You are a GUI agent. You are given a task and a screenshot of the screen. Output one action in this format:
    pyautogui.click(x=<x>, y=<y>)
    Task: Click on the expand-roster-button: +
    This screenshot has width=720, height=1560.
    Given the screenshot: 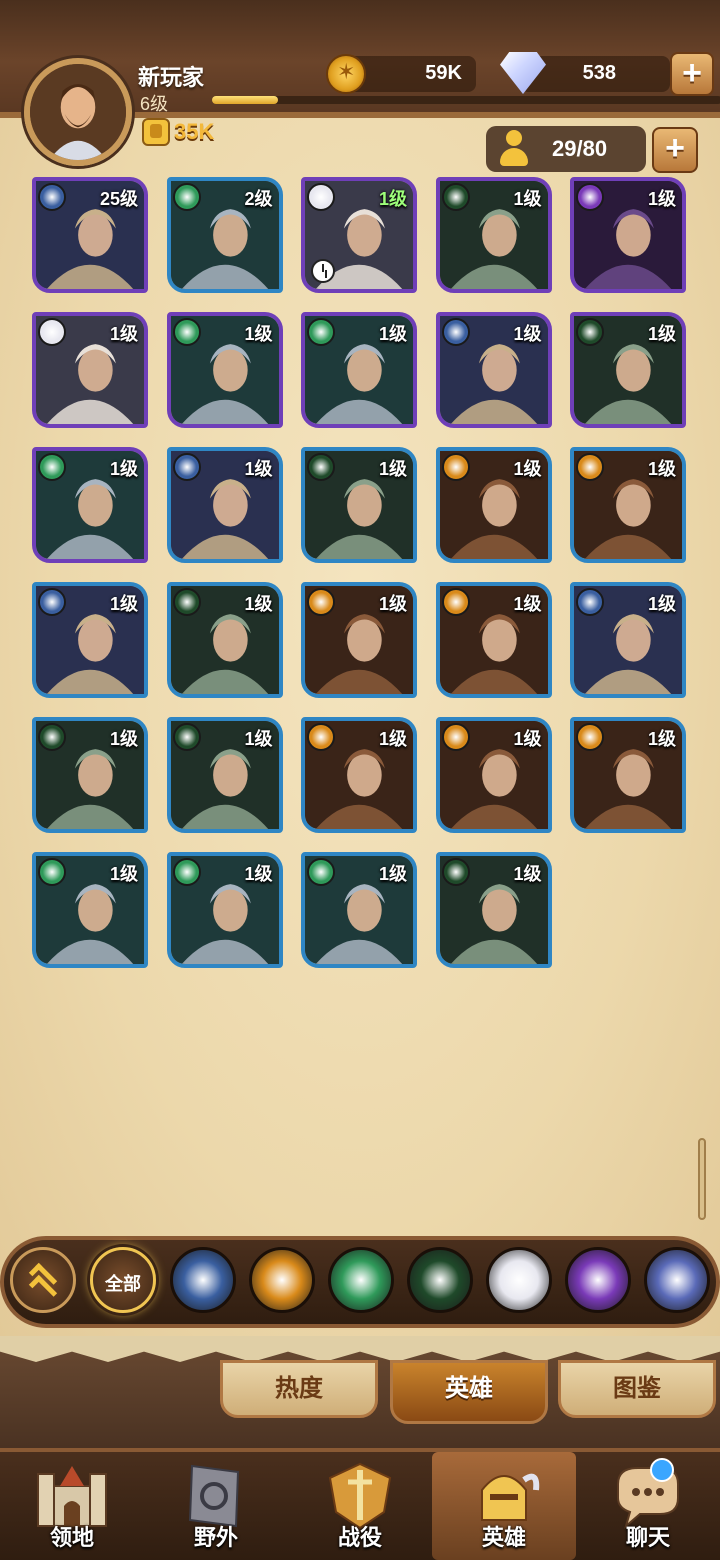 What is the action you would take?
    pyautogui.click(x=675, y=150)
    